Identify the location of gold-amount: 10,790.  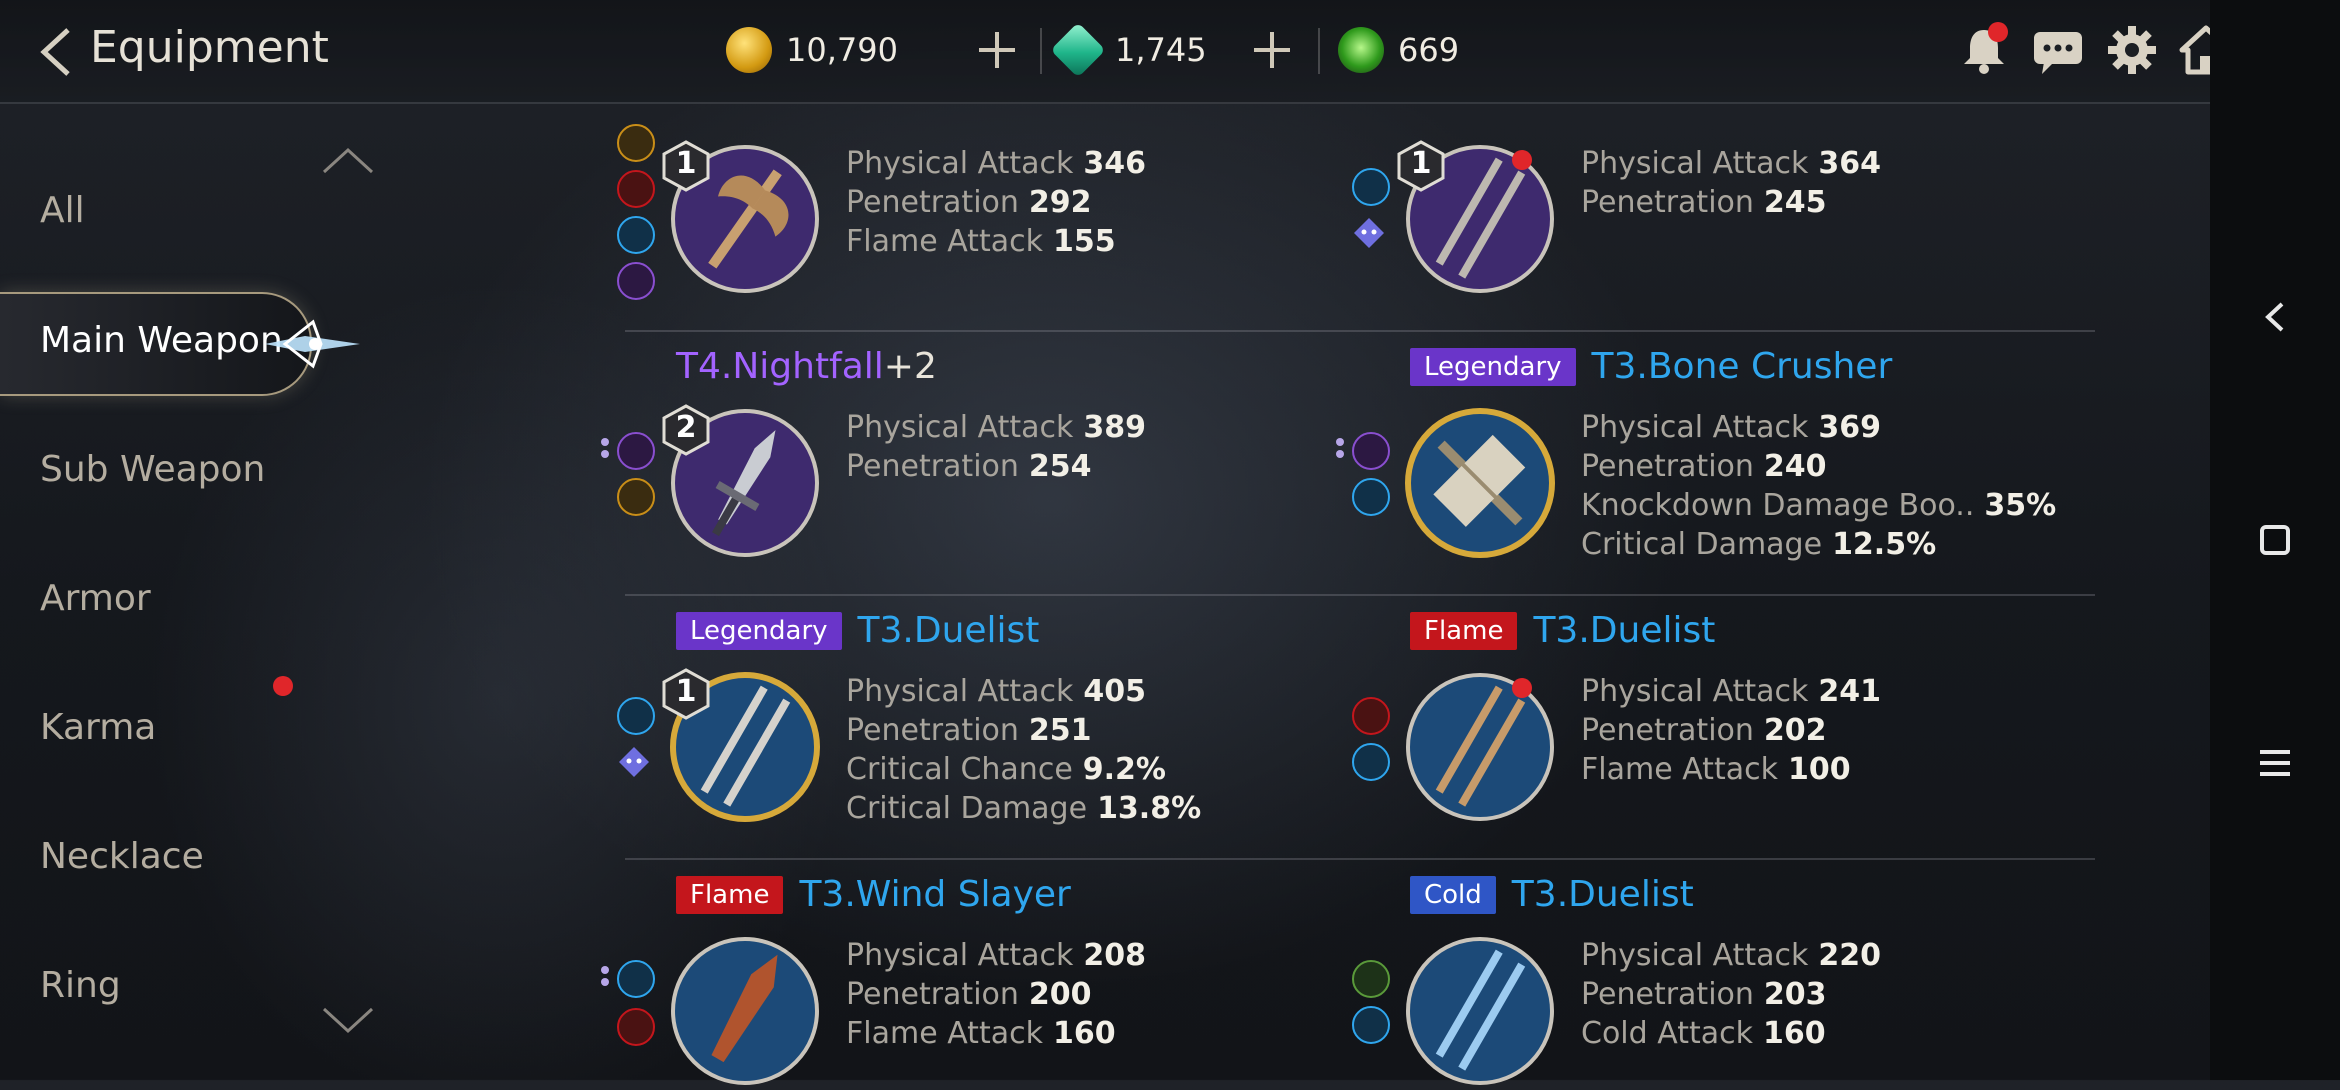
(842, 50).